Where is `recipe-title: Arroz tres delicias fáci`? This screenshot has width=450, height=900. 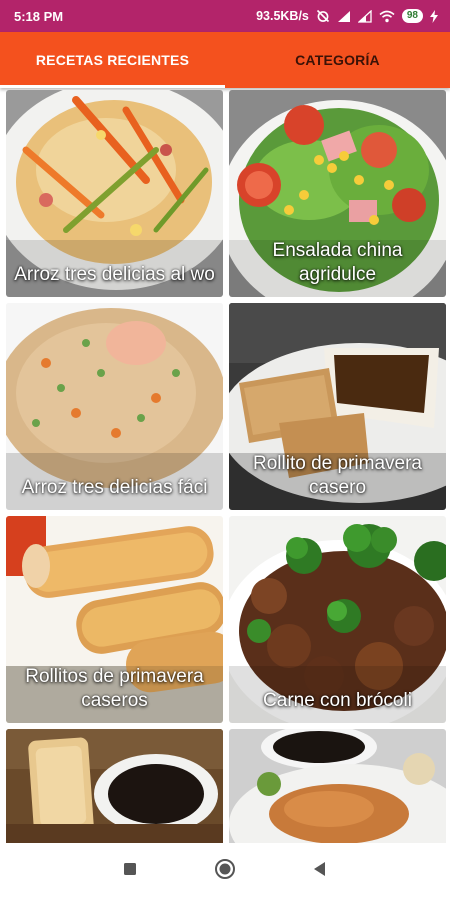 recipe-title: Arroz tres delicias fáci is located at coordinates (114, 487).